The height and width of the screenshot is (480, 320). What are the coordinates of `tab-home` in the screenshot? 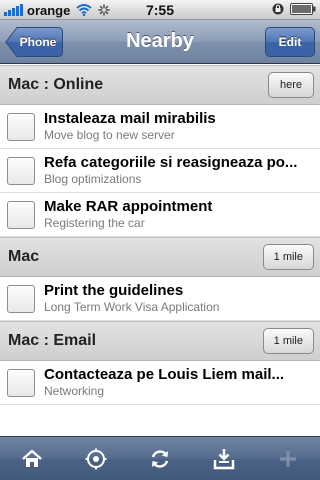 It's located at (32, 458).